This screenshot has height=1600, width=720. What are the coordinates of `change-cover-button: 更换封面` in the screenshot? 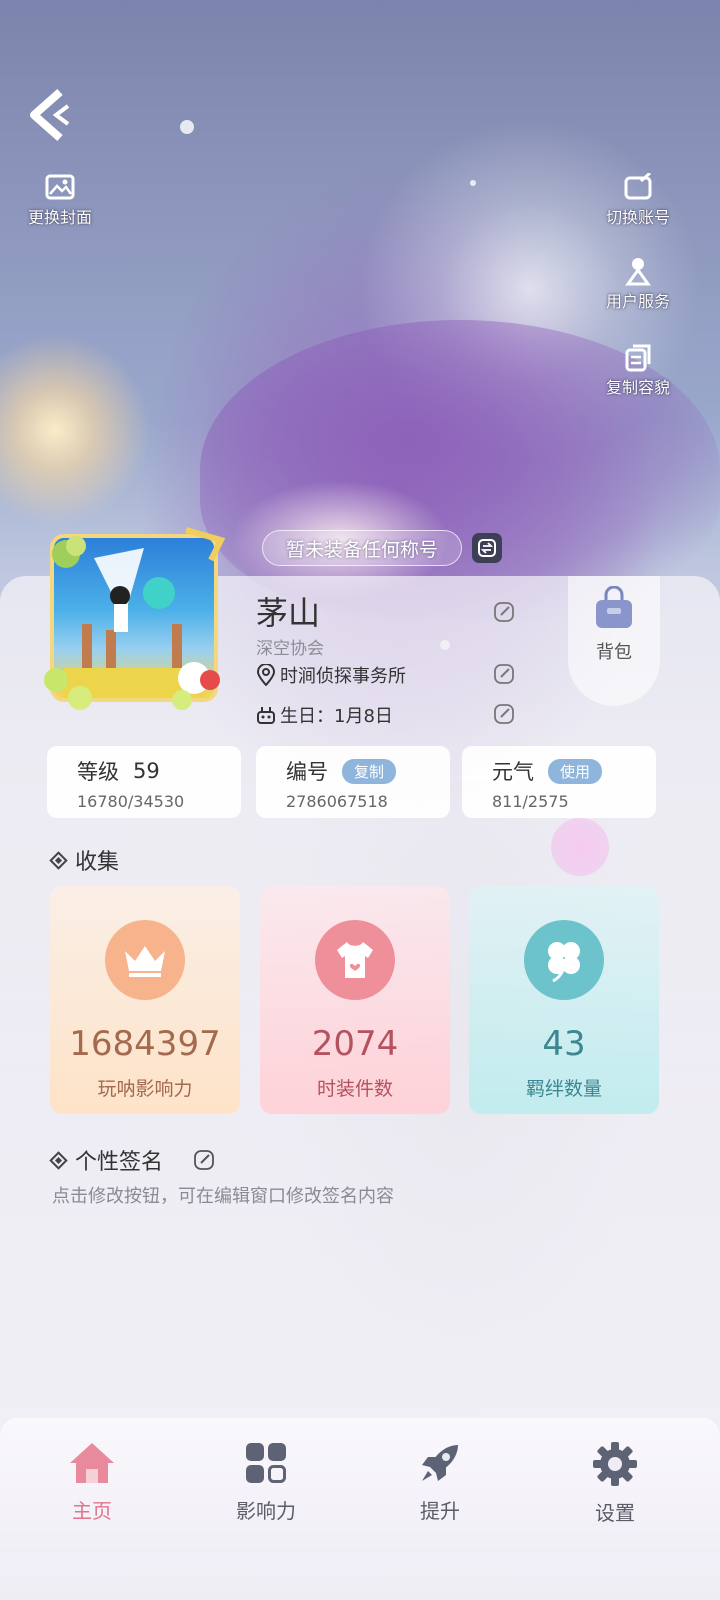 It's located at (60, 200).